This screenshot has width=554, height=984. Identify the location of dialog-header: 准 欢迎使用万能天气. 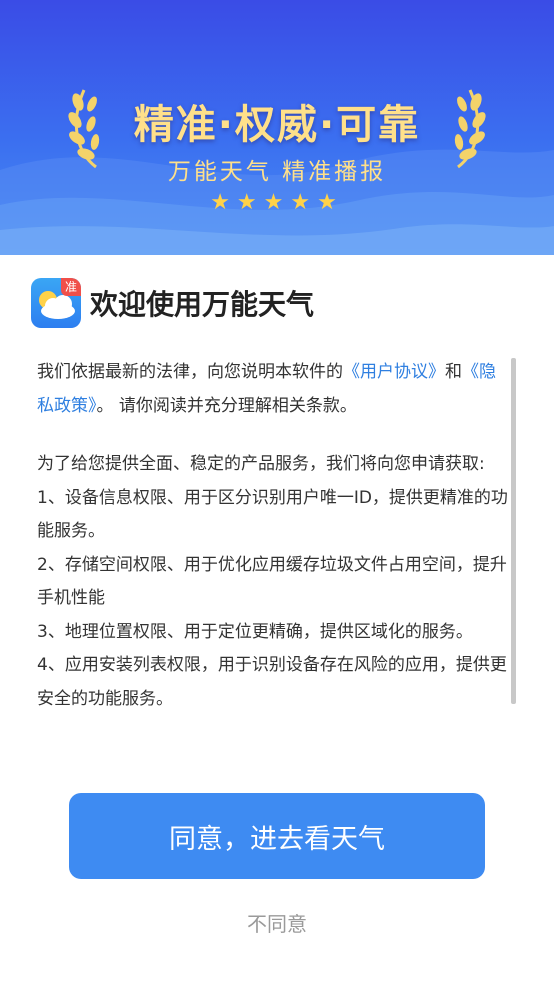
(172, 303).